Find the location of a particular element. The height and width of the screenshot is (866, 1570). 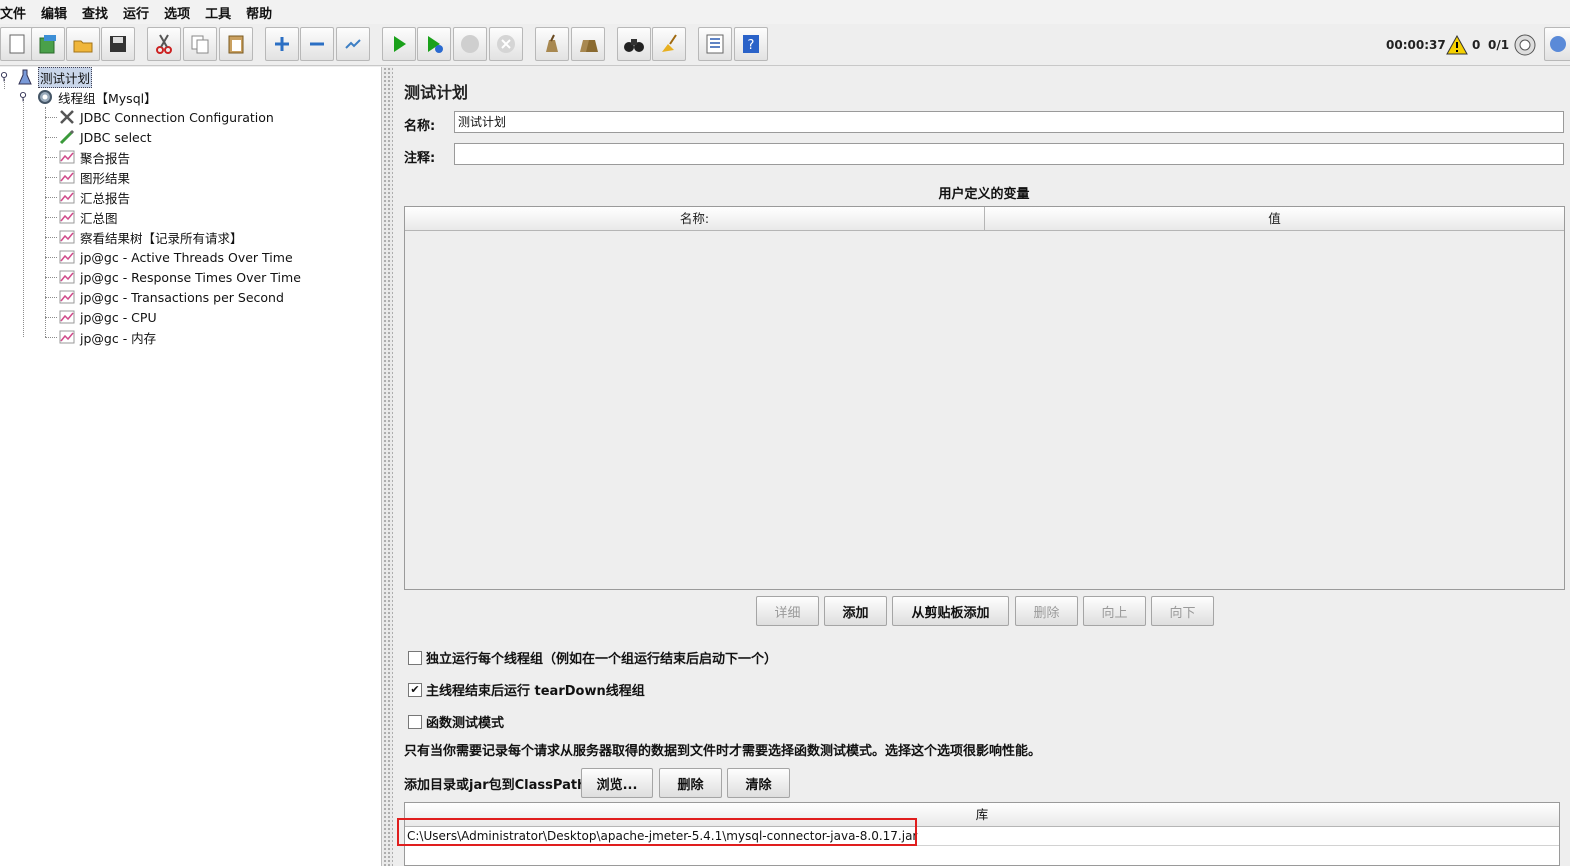

tree-node-label: JDBC select is located at coordinates (116, 137).